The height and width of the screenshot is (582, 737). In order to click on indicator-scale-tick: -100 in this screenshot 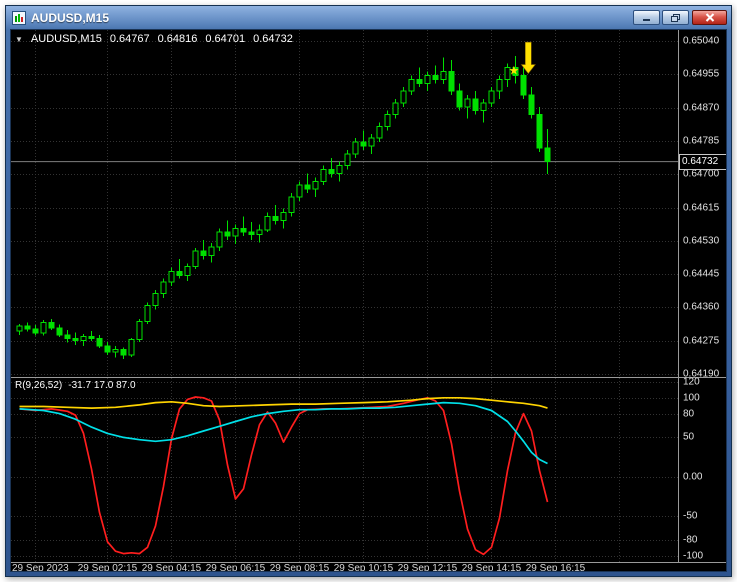, I will do `click(693, 556)`.